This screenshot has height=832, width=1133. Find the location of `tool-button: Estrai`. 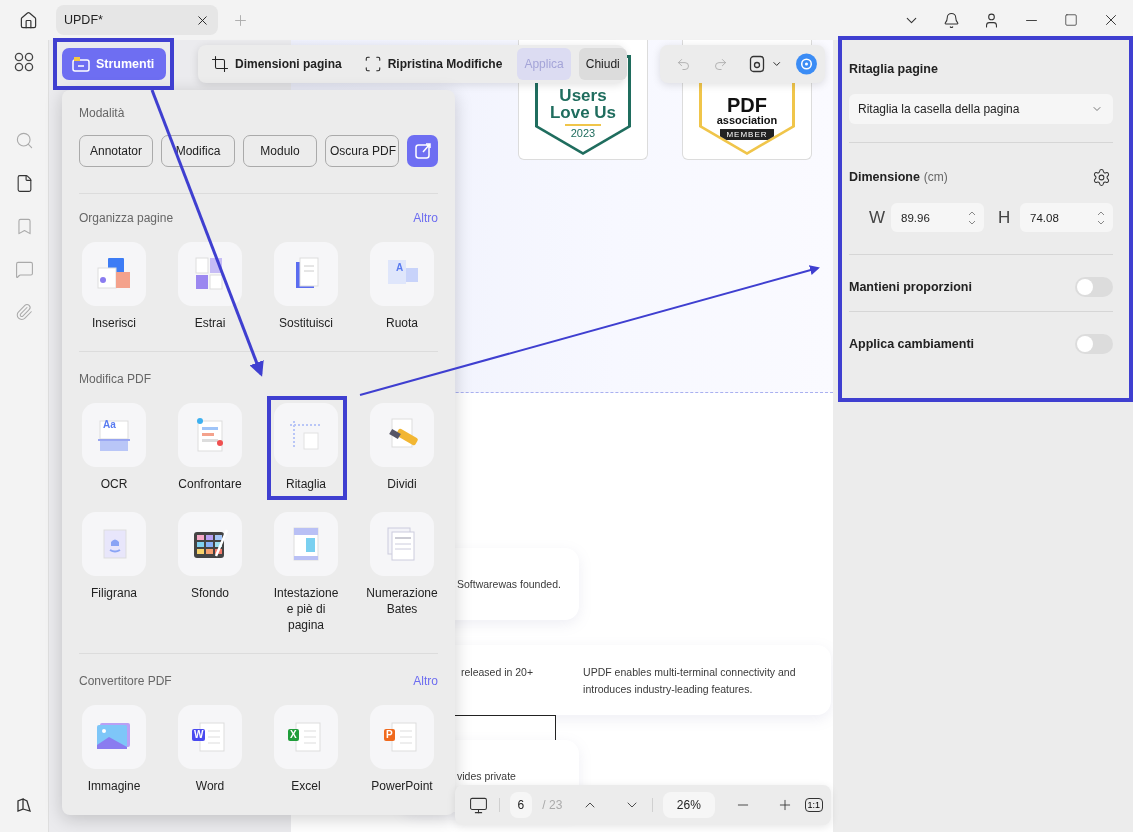

tool-button: Estrai is located at coordinates (210, 286).